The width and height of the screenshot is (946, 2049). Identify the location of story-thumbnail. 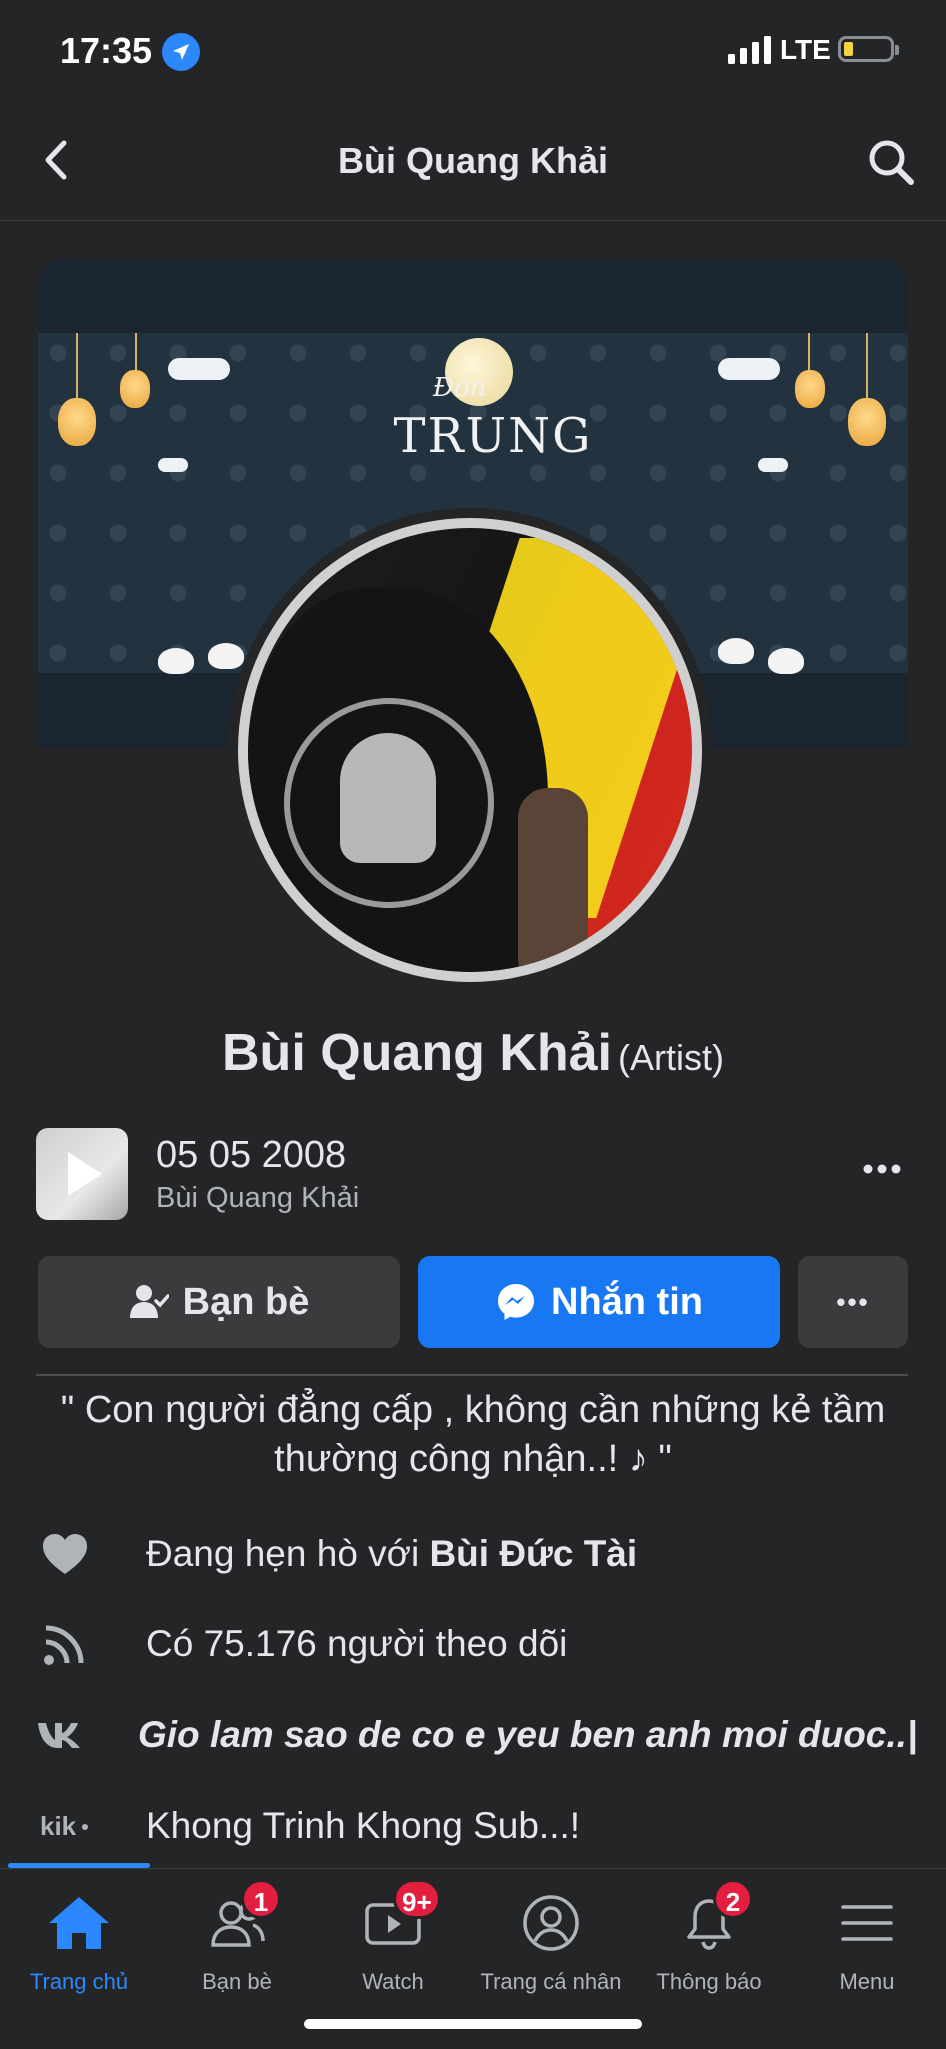
(82, 1174).